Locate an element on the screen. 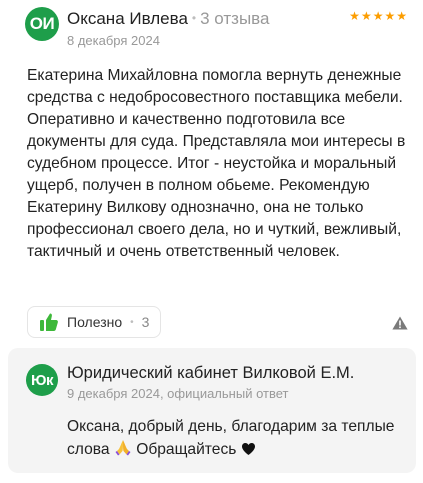 This screenshot has height=483, width=423. heart-icon is located at coordinates (248, 449).